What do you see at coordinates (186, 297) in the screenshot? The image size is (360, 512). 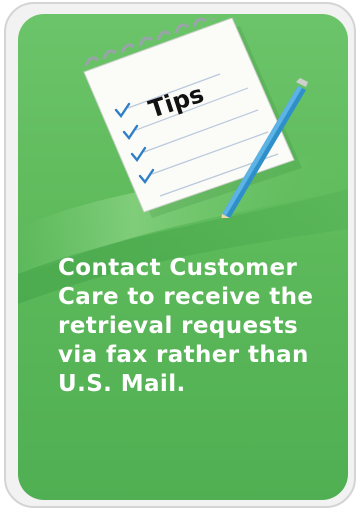 I see `tip-text-line: Care to receive the` at bounding box center [186, 297].